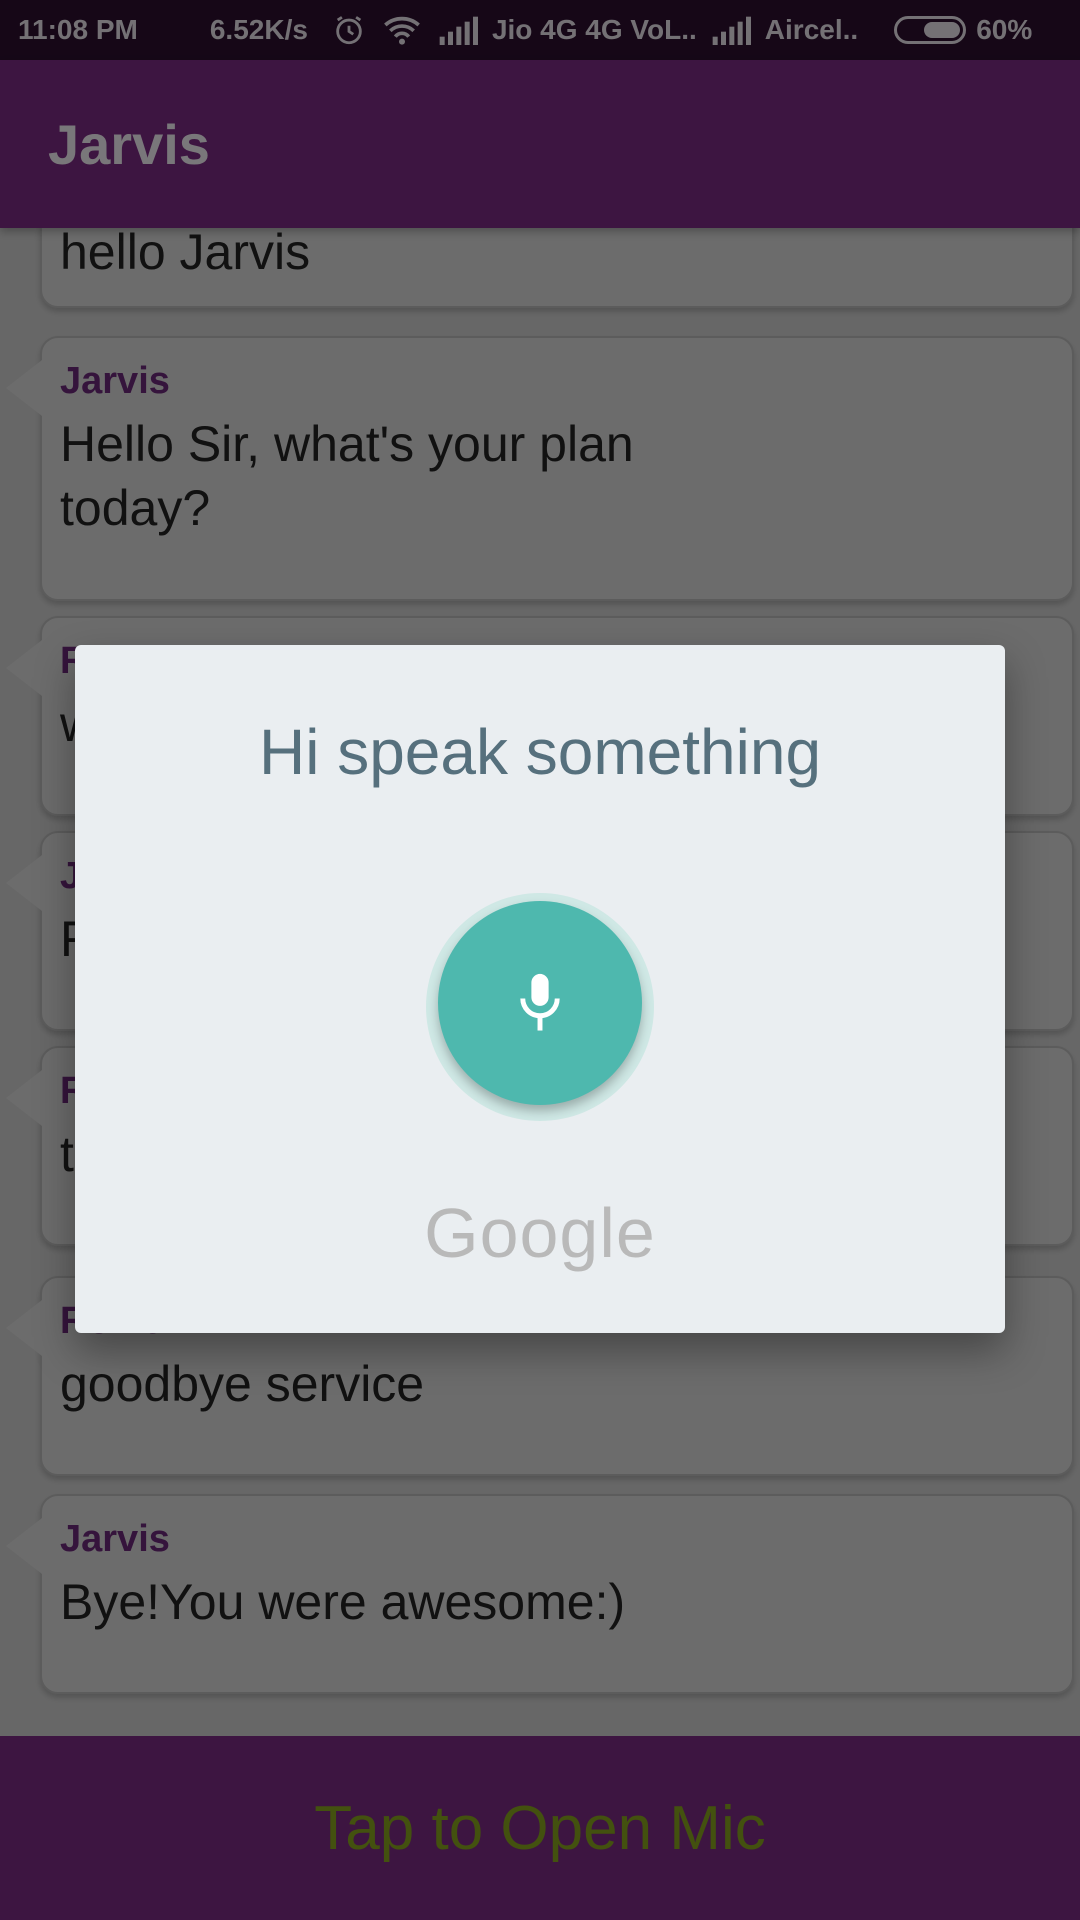  Describe the element at coordinates (540, 752) in the screenshot. I see `dialog-prompt: Hi speak something` at that location.